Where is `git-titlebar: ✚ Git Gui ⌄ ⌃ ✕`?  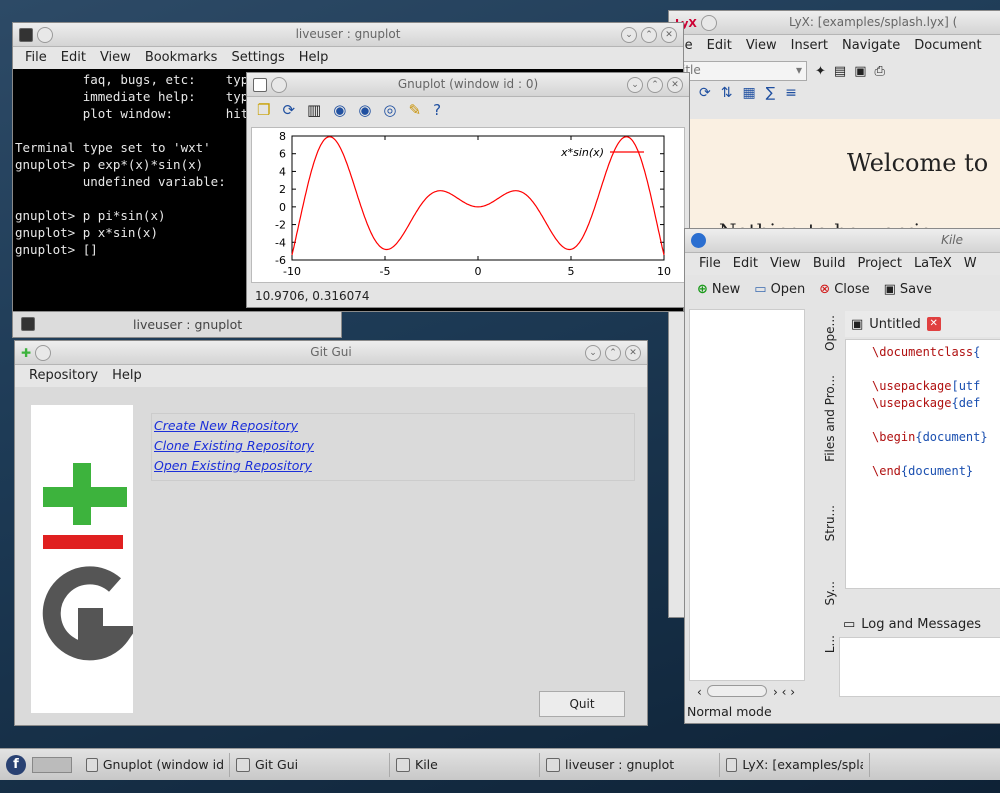
git-titlebar: ✚ Git Gui ⌄ ⌃ ✕ is located at coordinates (331, 353).